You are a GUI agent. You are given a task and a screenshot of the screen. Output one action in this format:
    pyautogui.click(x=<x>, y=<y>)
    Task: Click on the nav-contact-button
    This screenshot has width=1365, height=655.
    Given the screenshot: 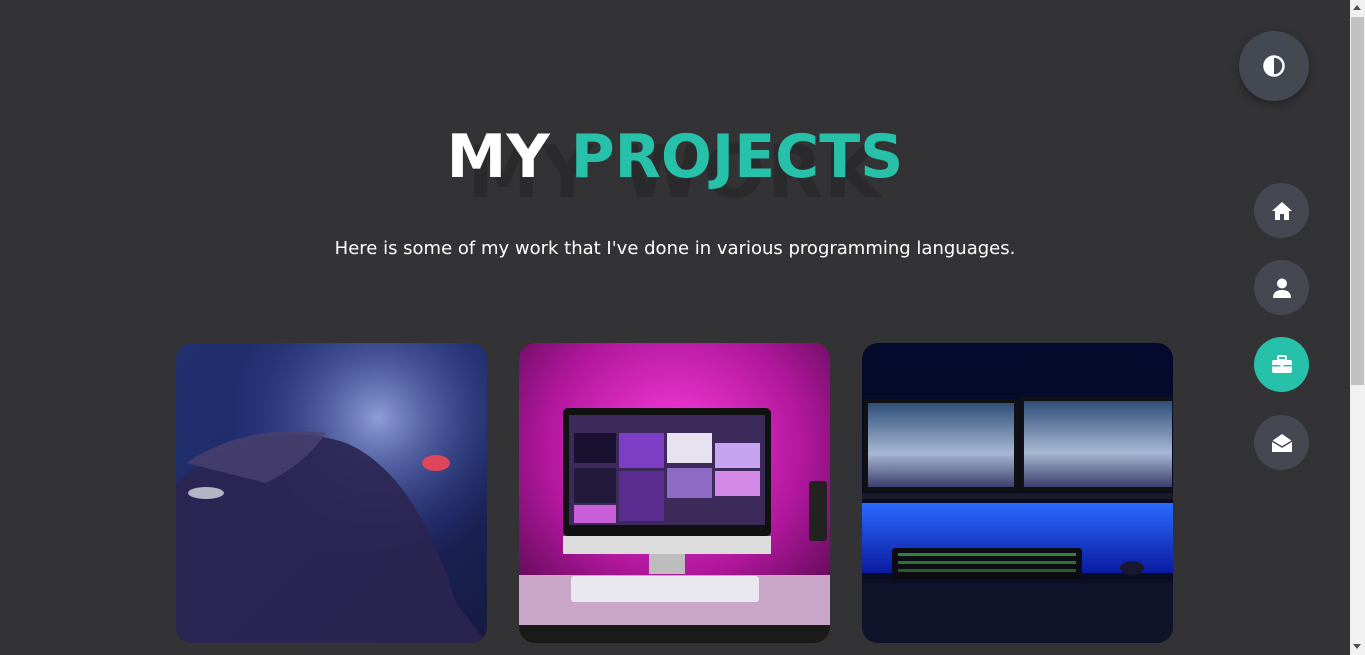 What is the action you would take?
    pyautogui.click(x=1281, y=442)
    